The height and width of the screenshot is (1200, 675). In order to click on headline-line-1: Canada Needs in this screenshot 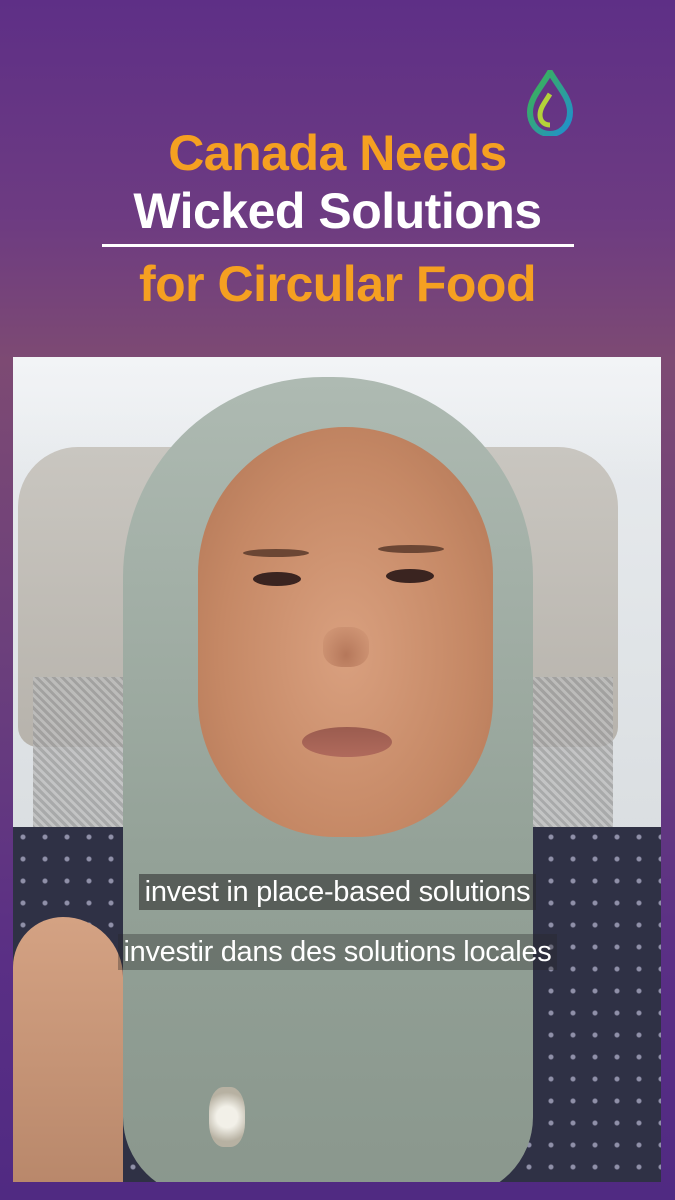, I will do `click(337, 153)`.